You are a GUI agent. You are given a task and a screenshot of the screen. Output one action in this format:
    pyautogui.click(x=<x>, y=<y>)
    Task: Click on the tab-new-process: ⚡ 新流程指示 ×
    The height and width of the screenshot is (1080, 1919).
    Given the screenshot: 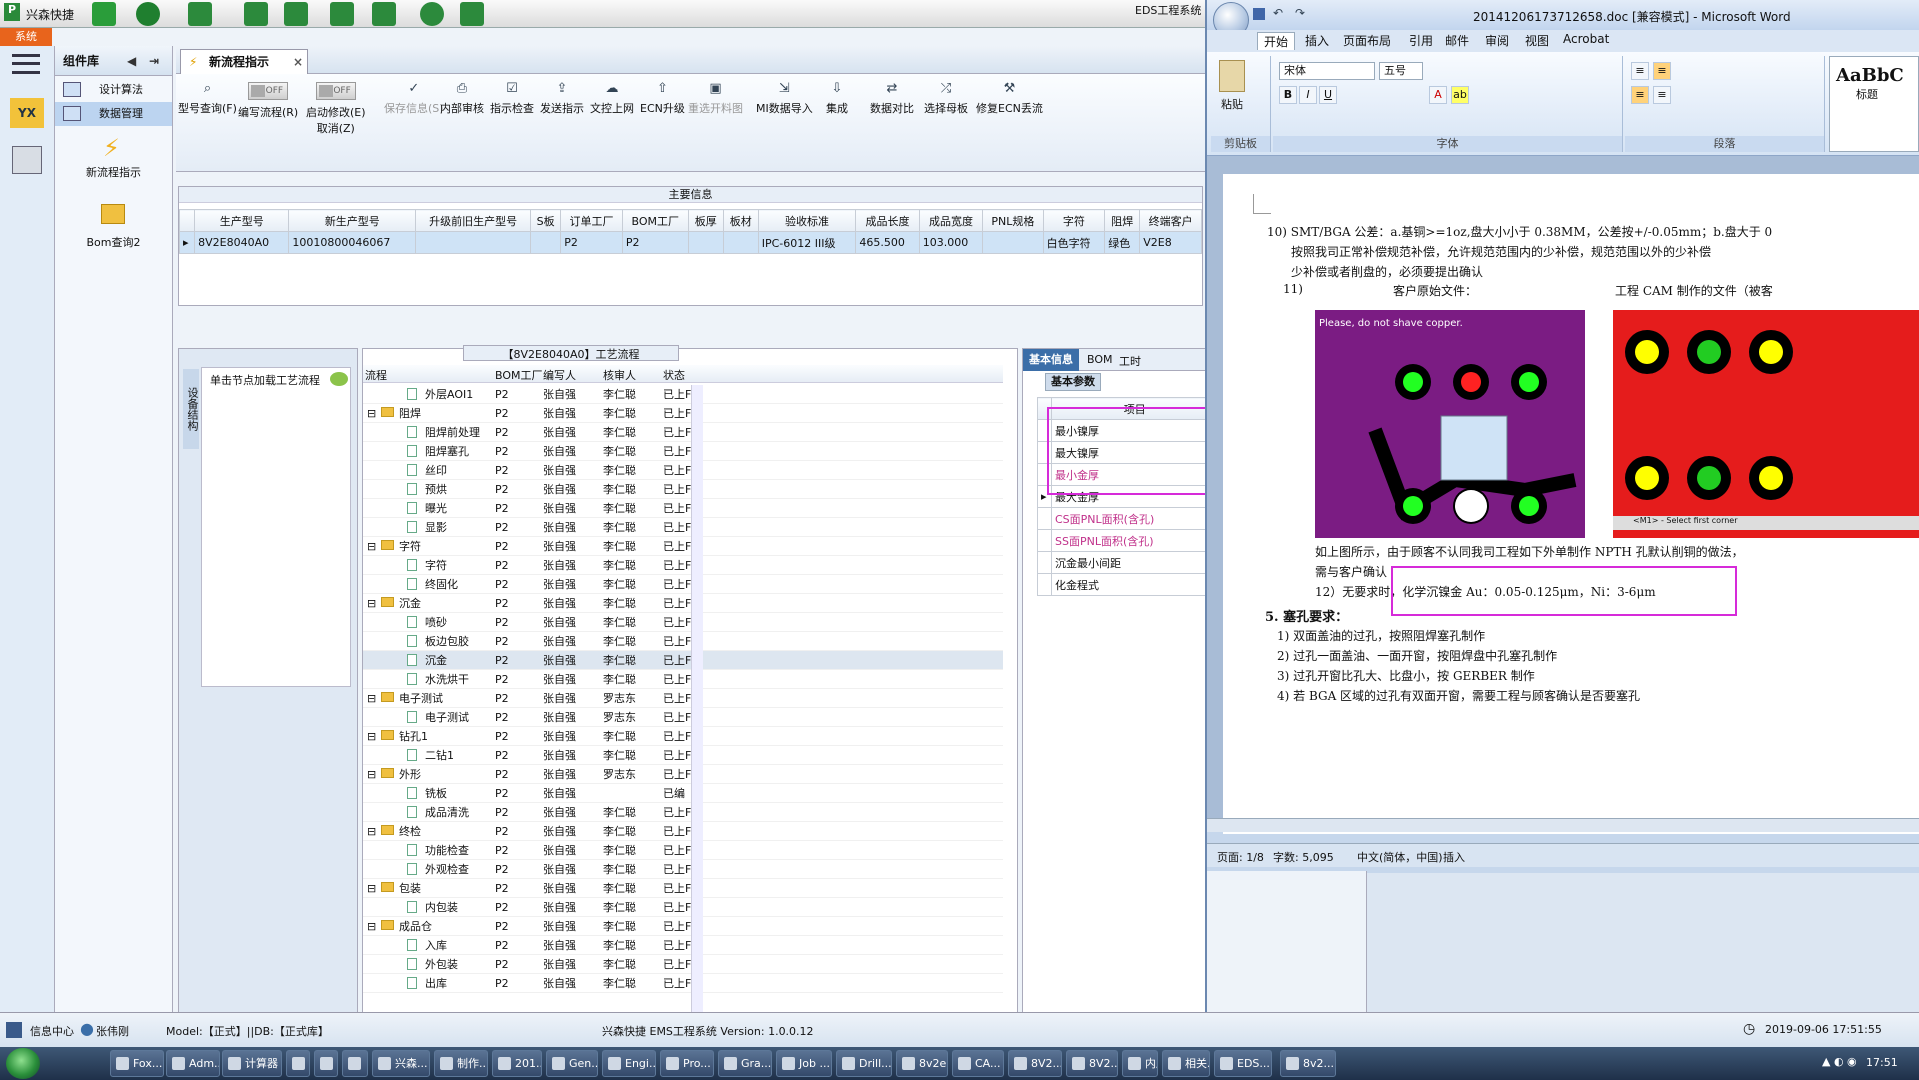 What is the action you would take?
    pyautogui.click(x=244, y=61)
    